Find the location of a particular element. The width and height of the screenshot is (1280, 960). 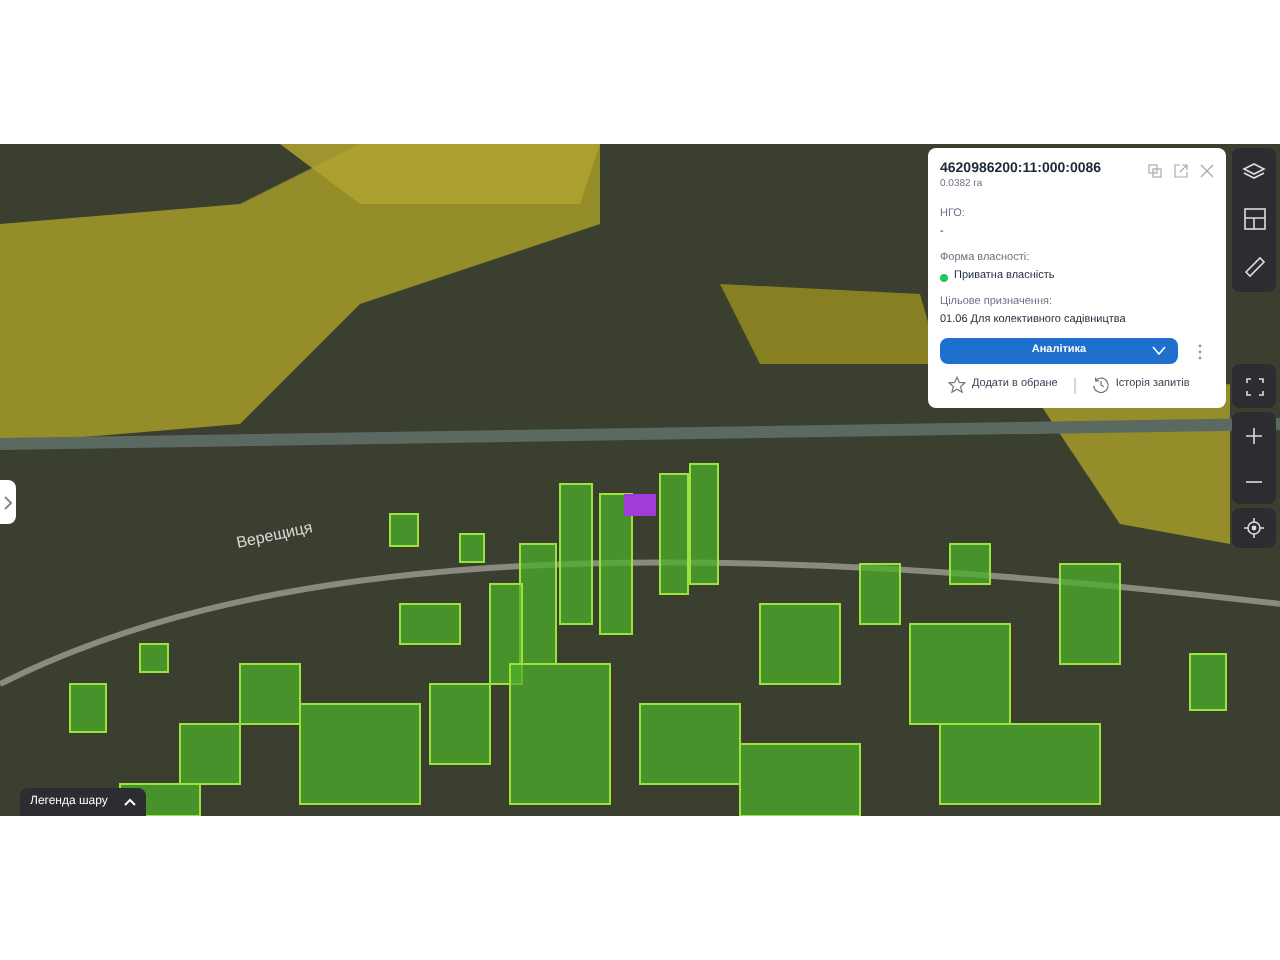

chevron-right-icon is located at coordinates (8, 502).